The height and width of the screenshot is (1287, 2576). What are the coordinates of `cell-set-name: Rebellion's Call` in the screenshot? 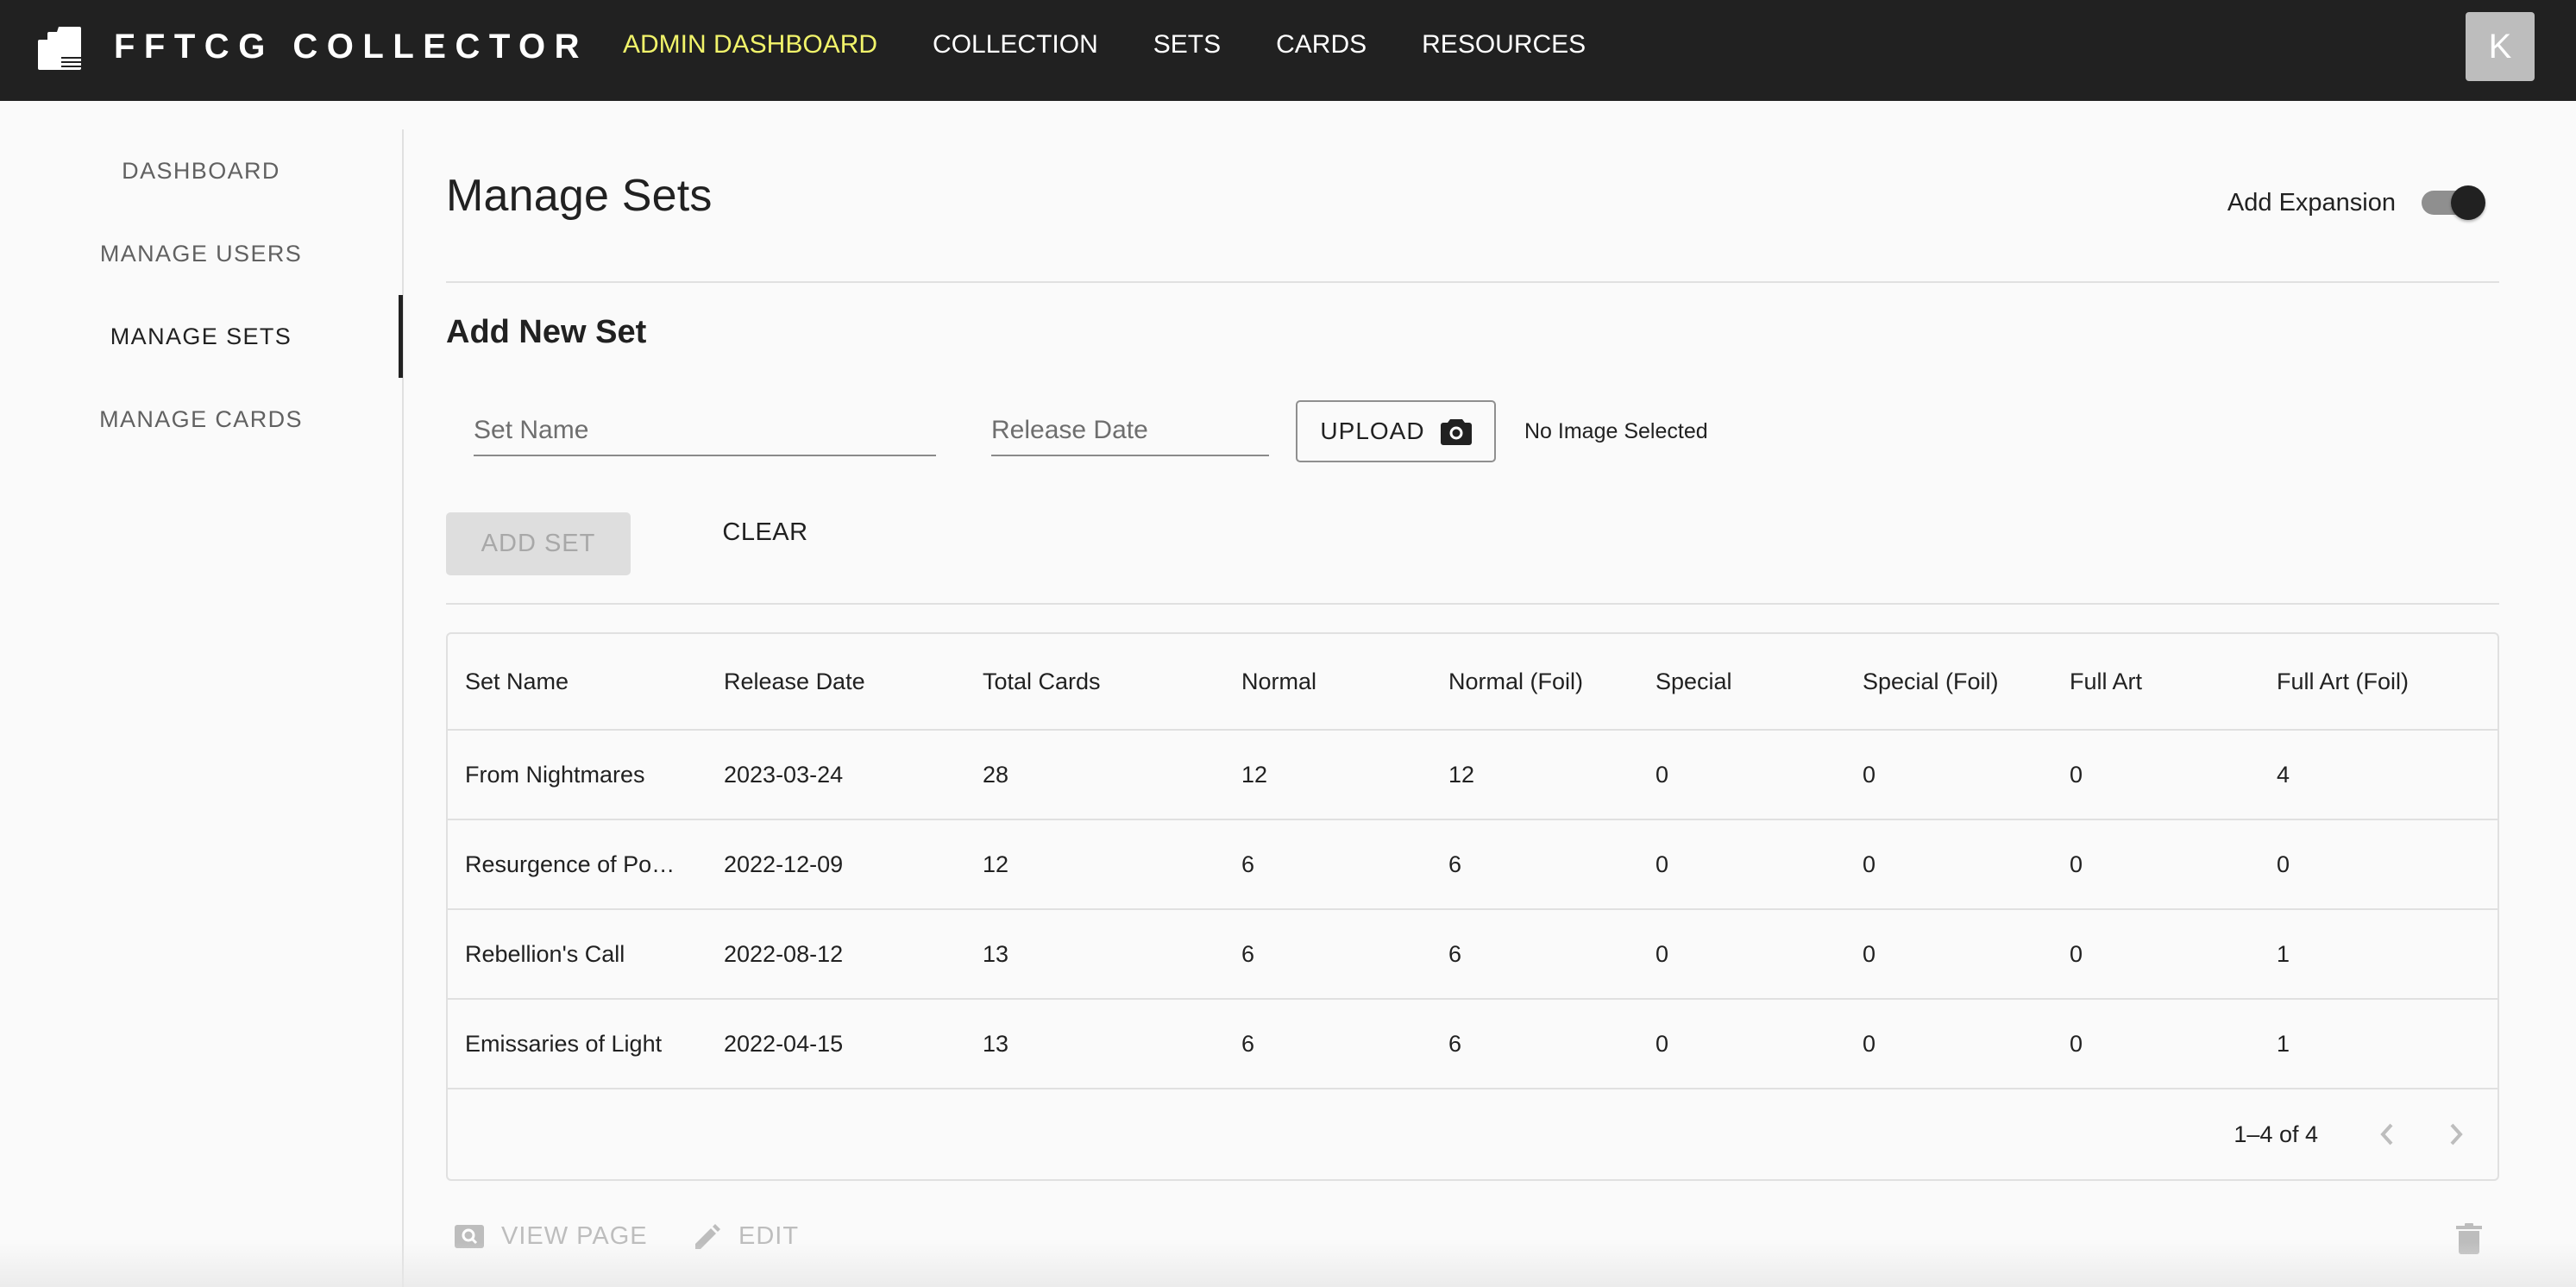 It's located at (577, 954).